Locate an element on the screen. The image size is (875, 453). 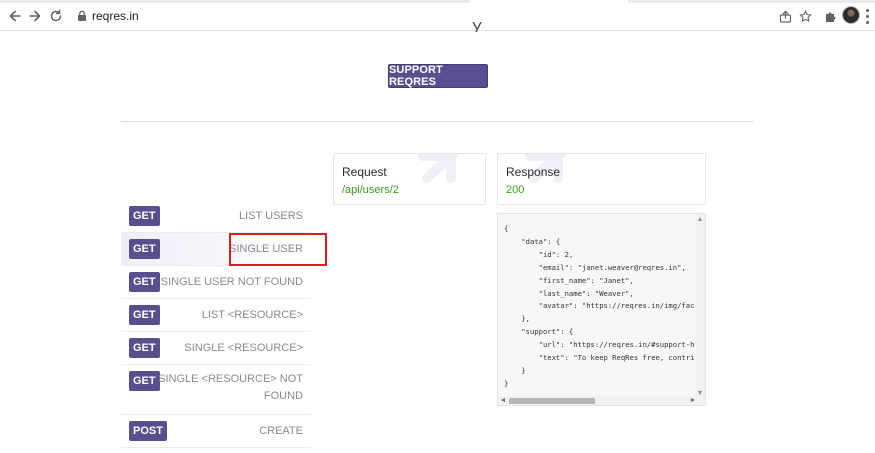
menu-dots-icon is located at coordinates (867, 16).